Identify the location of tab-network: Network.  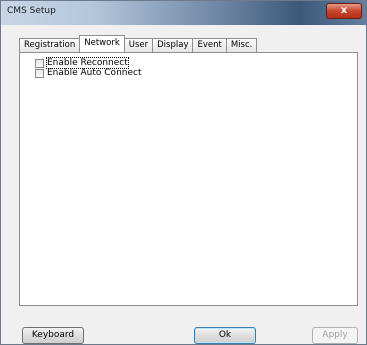
(102, 43).